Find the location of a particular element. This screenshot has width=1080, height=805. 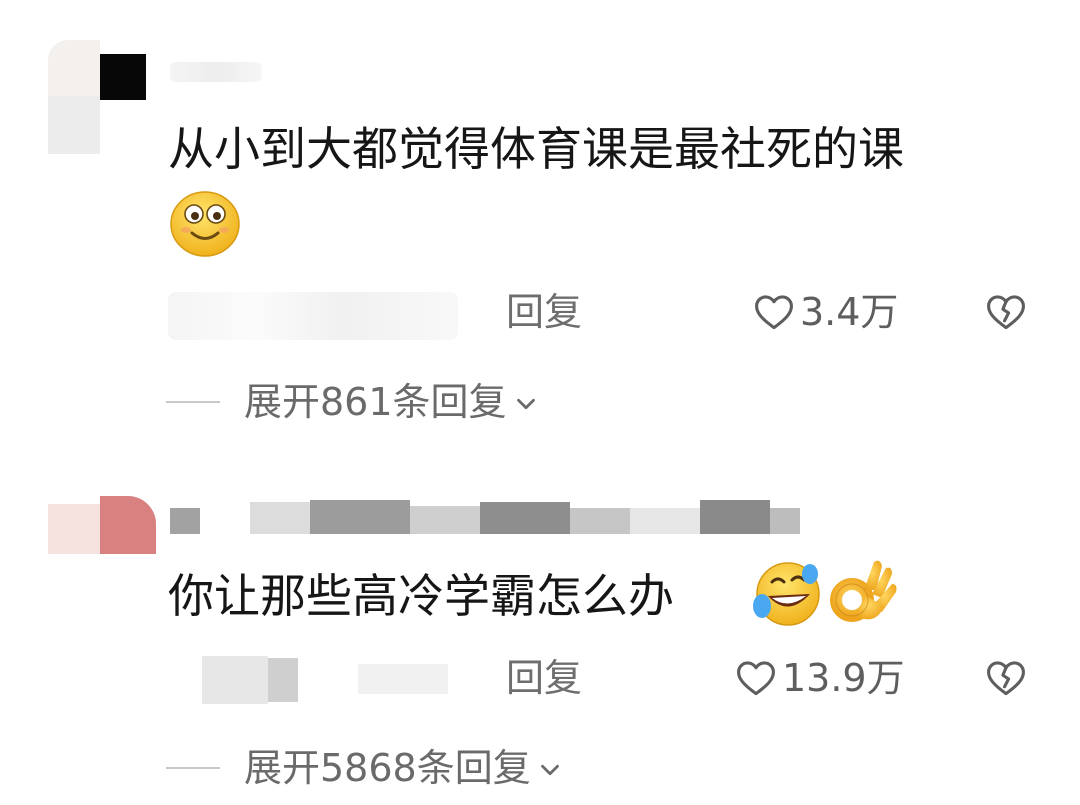

rolling-on-floor-laughing-emoji is located at coordinates (786, 594).